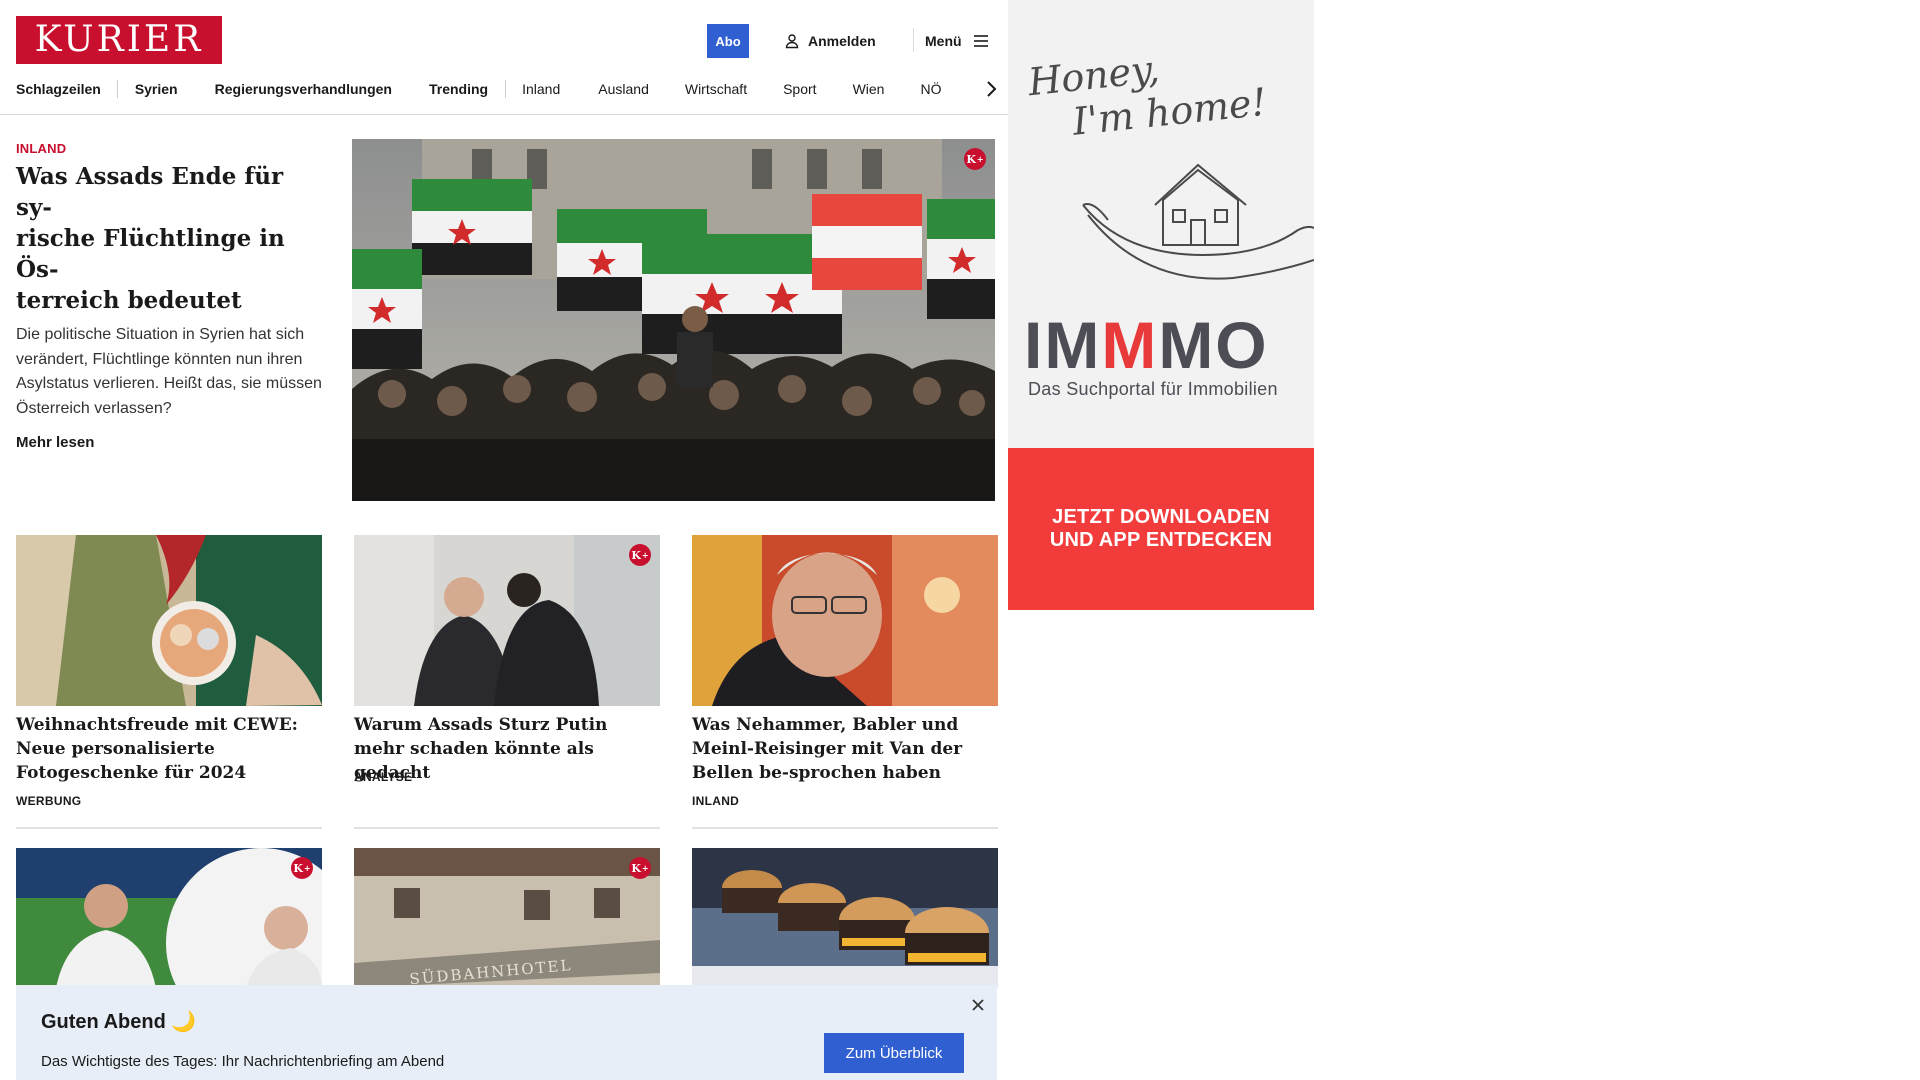  Describe the element at coordinates (150, 254) in the screenshot. I see `hero-title-line: rische Flüchtlinge in Ös-` at that location.